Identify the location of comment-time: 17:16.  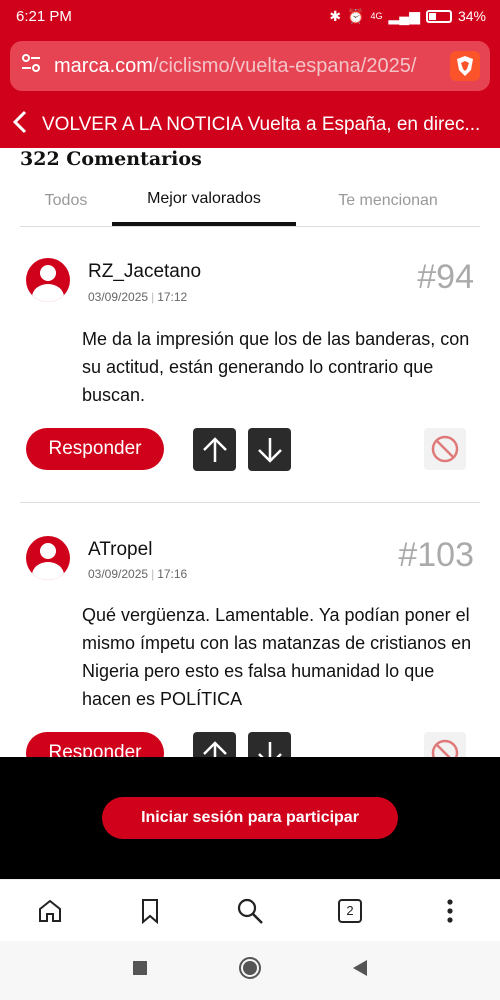
(172, 574).